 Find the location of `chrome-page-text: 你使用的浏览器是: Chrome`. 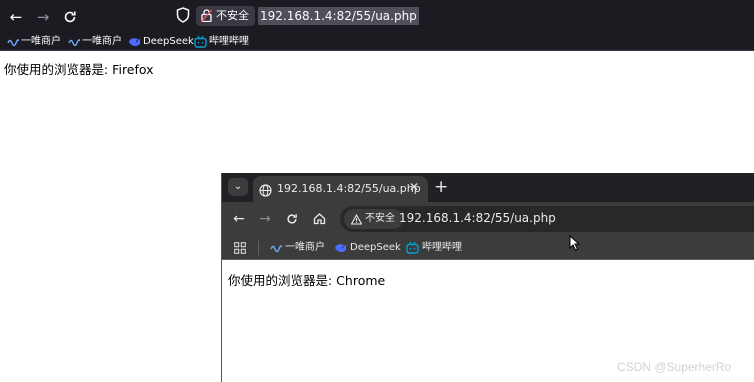

chrome-page-text: 你使用的浏览器是: Chrome is located at coordinates (307, 280).